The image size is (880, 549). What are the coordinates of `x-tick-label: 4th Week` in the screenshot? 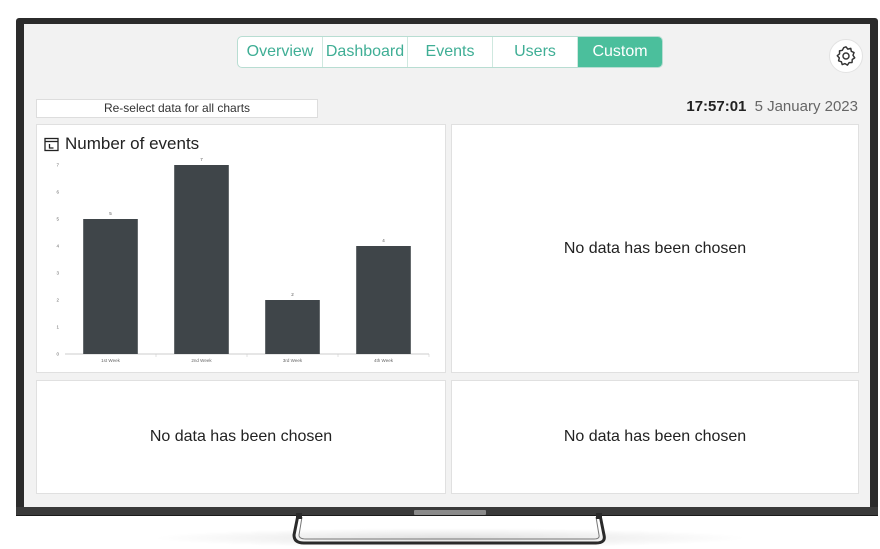 It's located at (384, 360).